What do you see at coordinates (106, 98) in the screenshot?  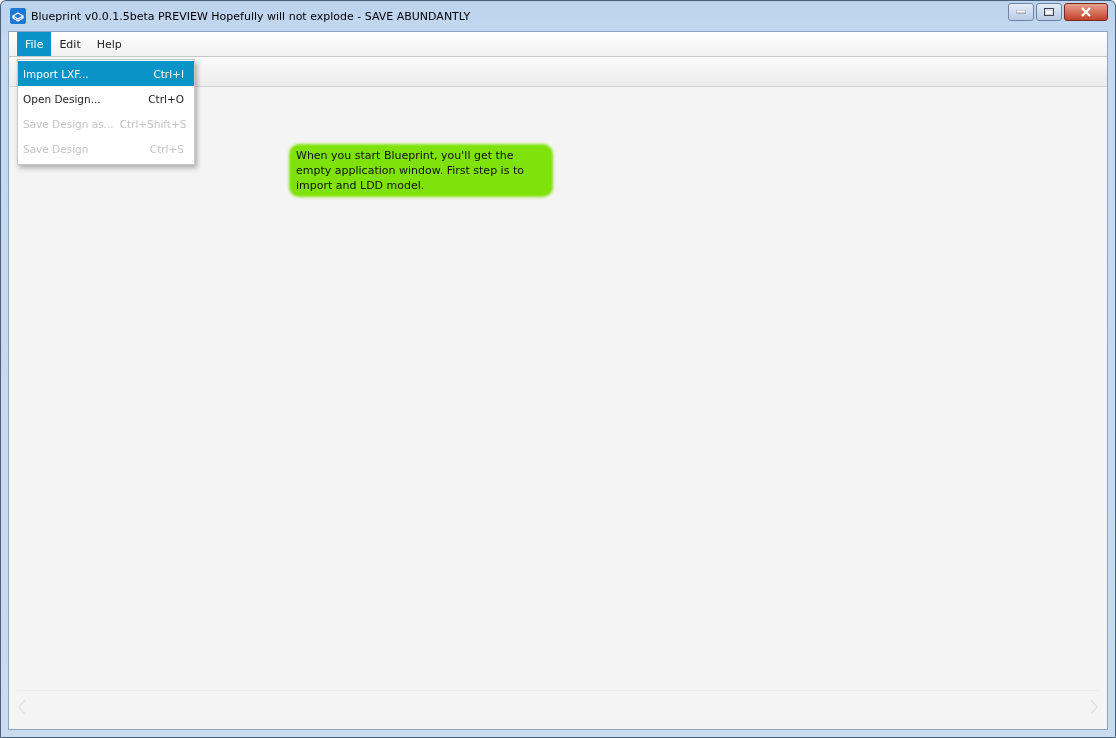 I see `menu-option: Open Design... Ctrl+O` at bounding box center [106, 98].